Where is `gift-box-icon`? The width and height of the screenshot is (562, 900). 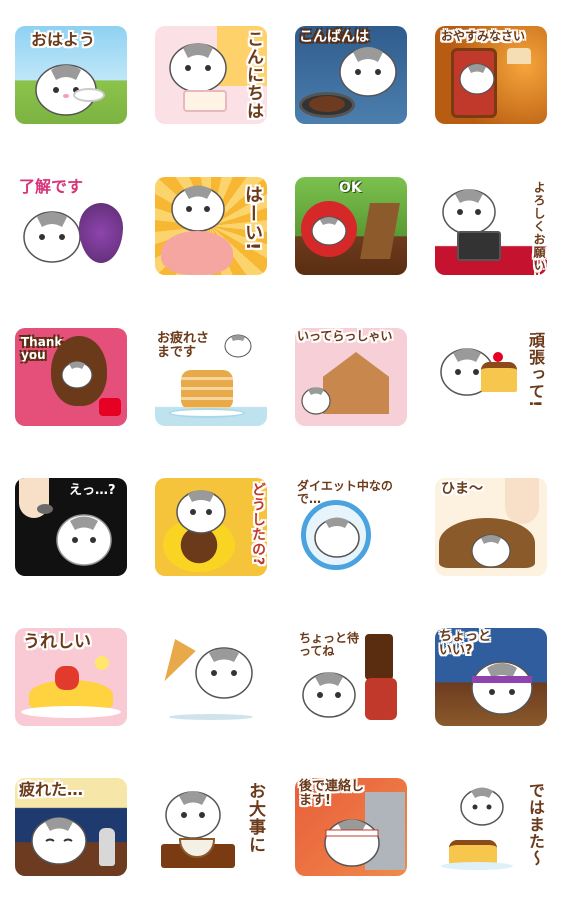
gift-box-icon is located at coordinates (479, 246).